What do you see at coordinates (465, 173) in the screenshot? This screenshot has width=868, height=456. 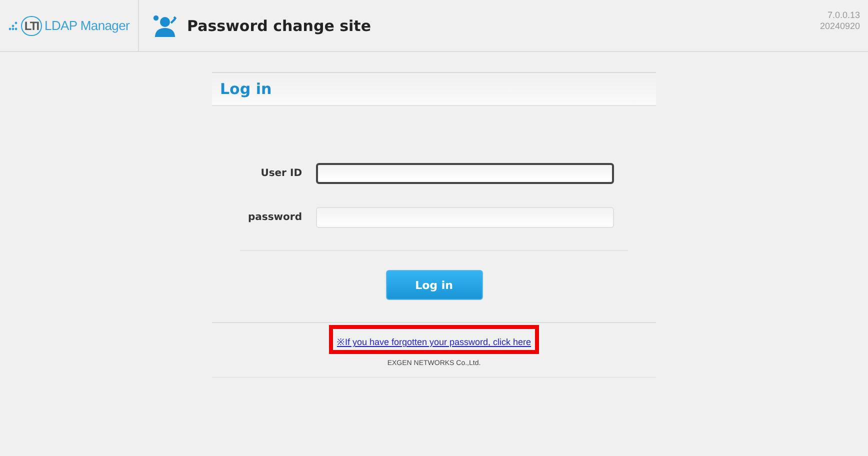 I see `input-field` at bounding box center [465, 173].